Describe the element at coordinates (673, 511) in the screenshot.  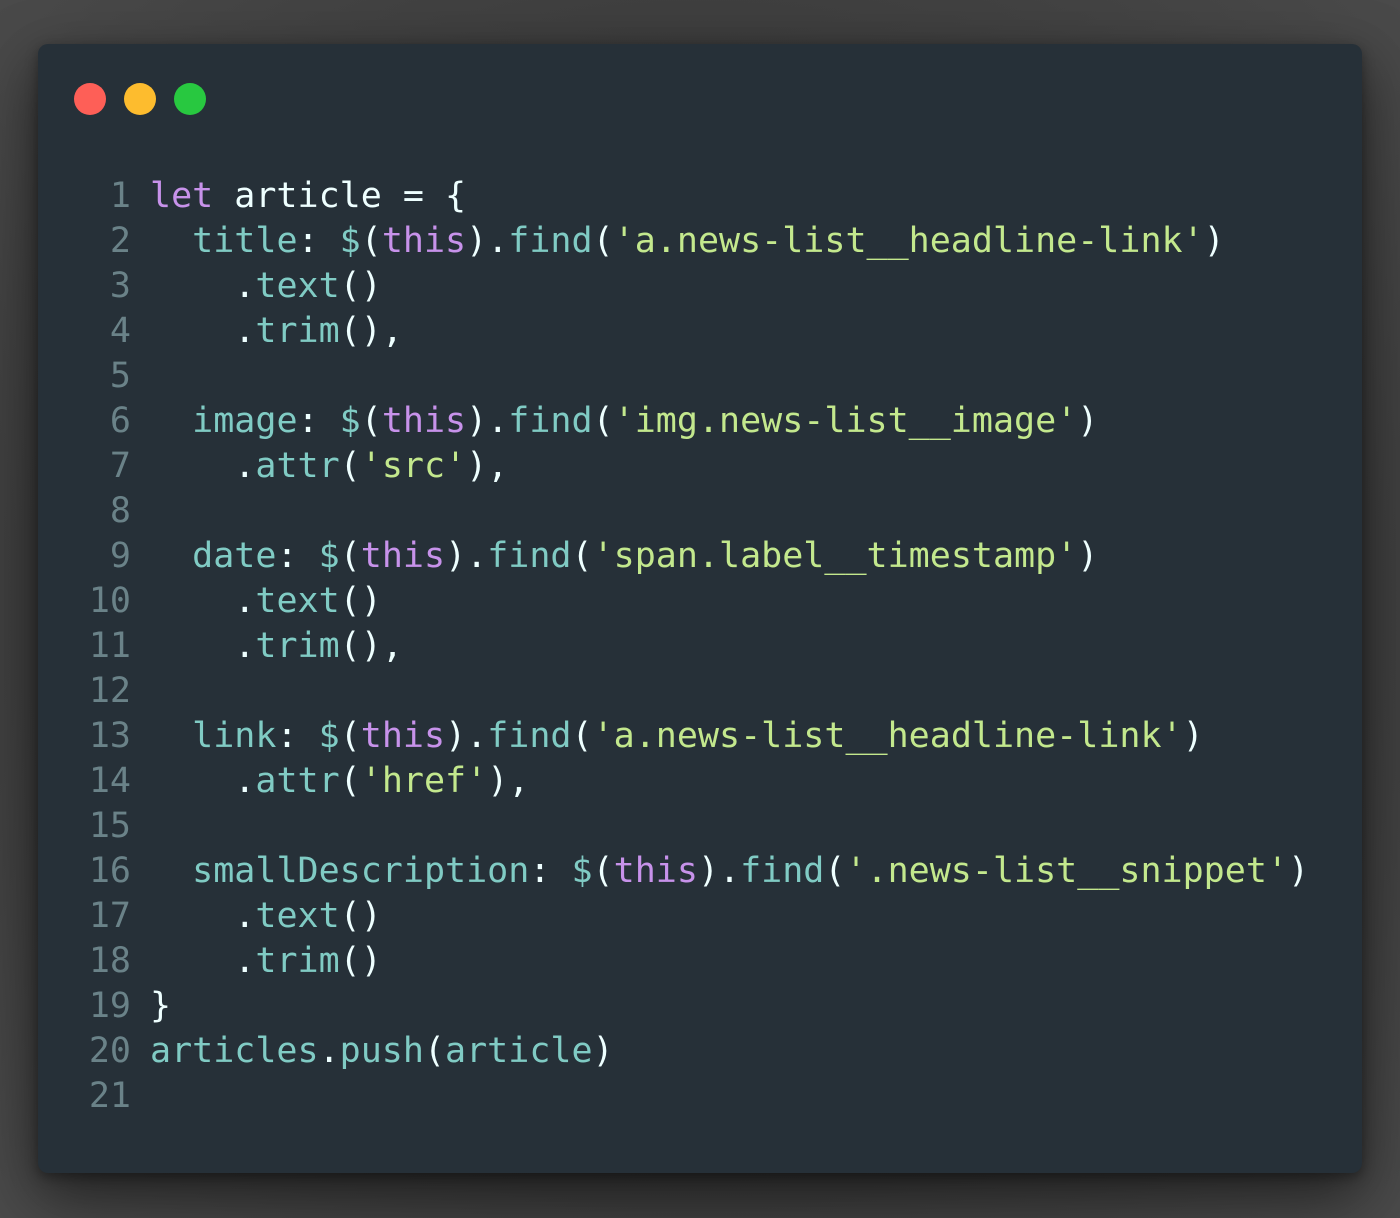
I see `code-line: 8` at that location.